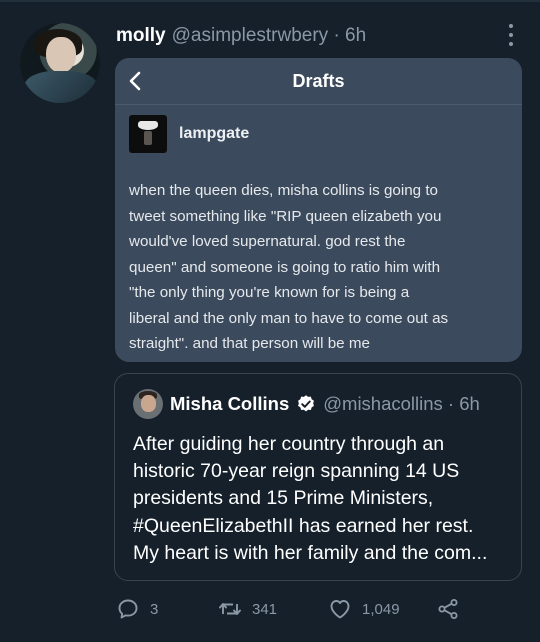 This screenshot has width=540, height=642. I want to click on more-options-icon, so click(511, 35).